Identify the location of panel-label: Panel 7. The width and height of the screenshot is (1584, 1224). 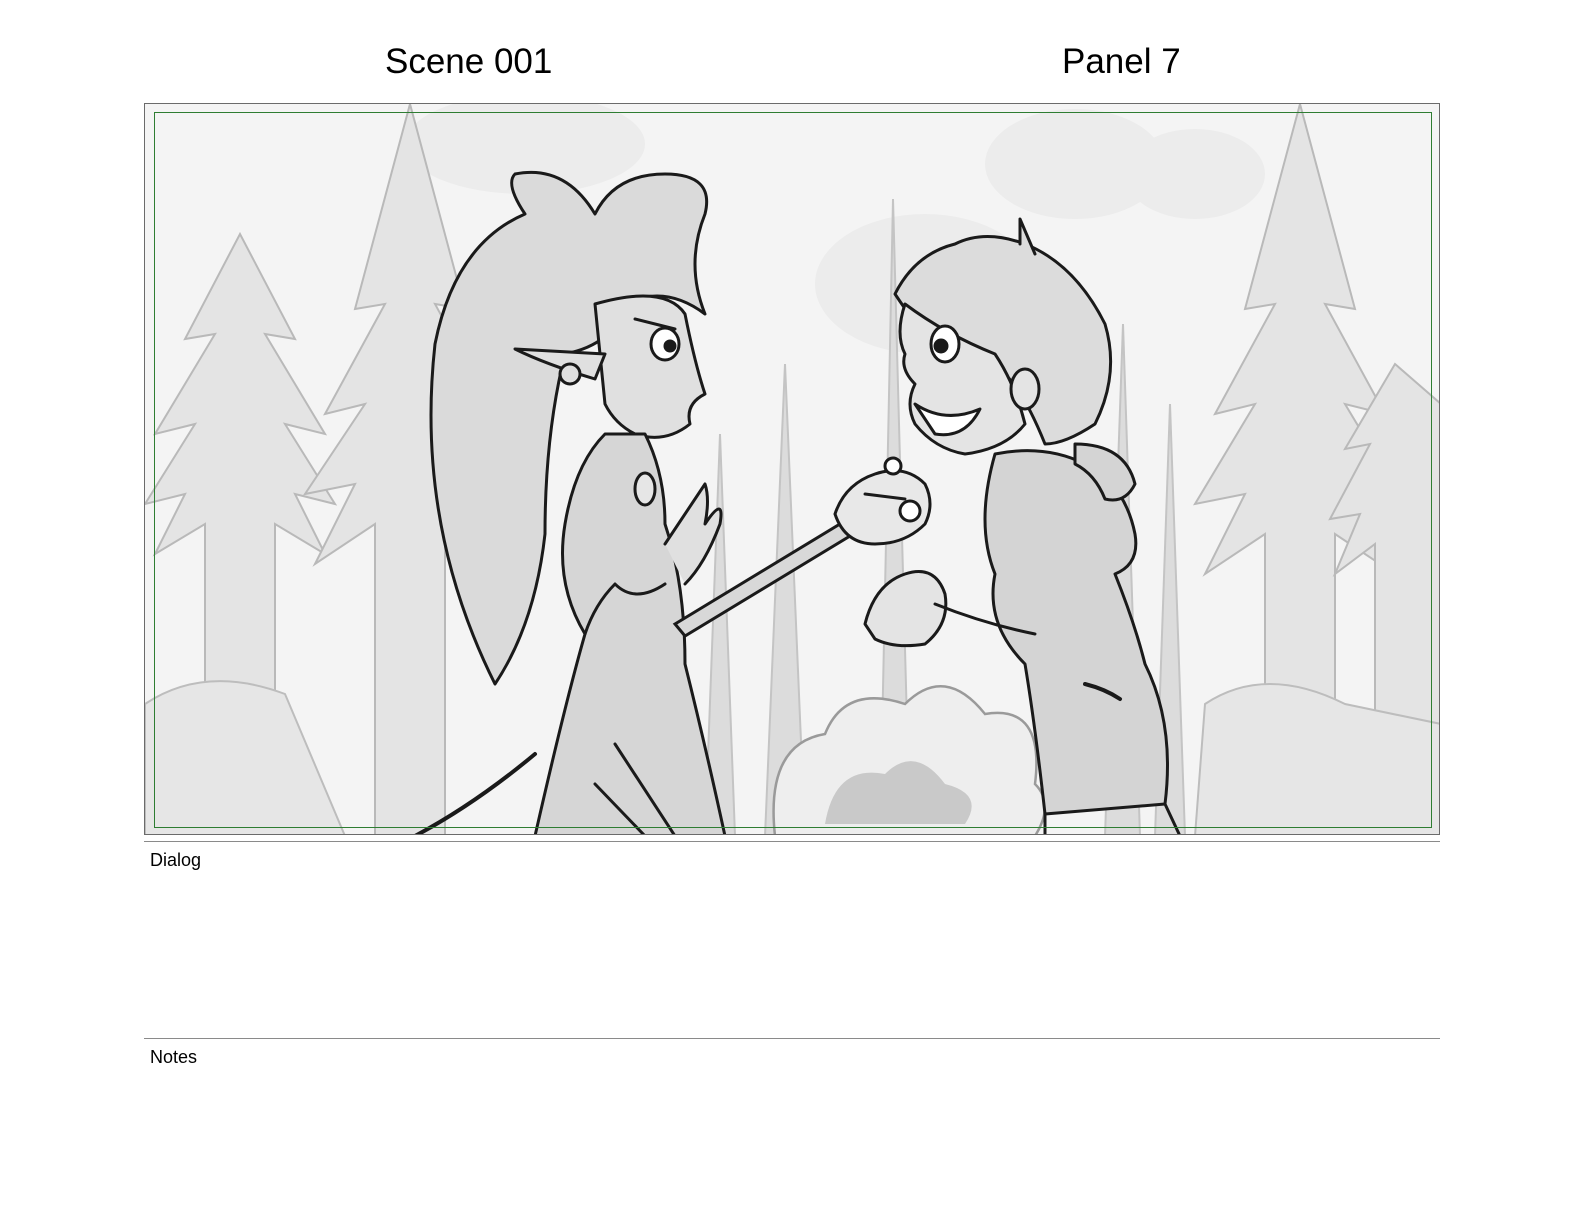
(1121, 61).